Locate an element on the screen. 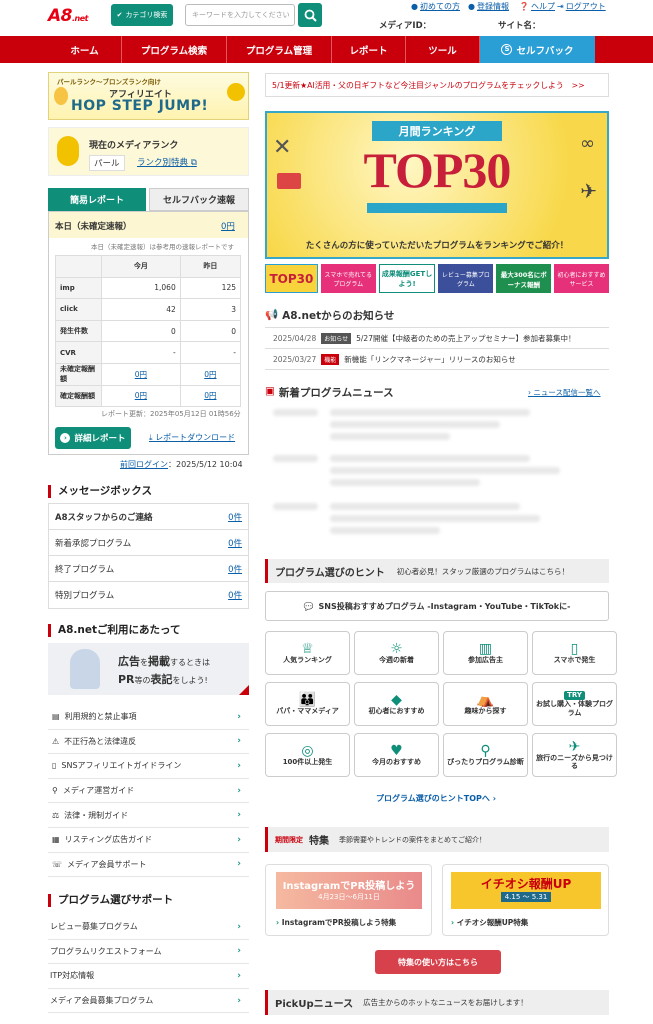 The width and height of the screenshot is (653, 1024). special-howto-button: 特集の使い方はこちら is located at coordinates (438, 962).